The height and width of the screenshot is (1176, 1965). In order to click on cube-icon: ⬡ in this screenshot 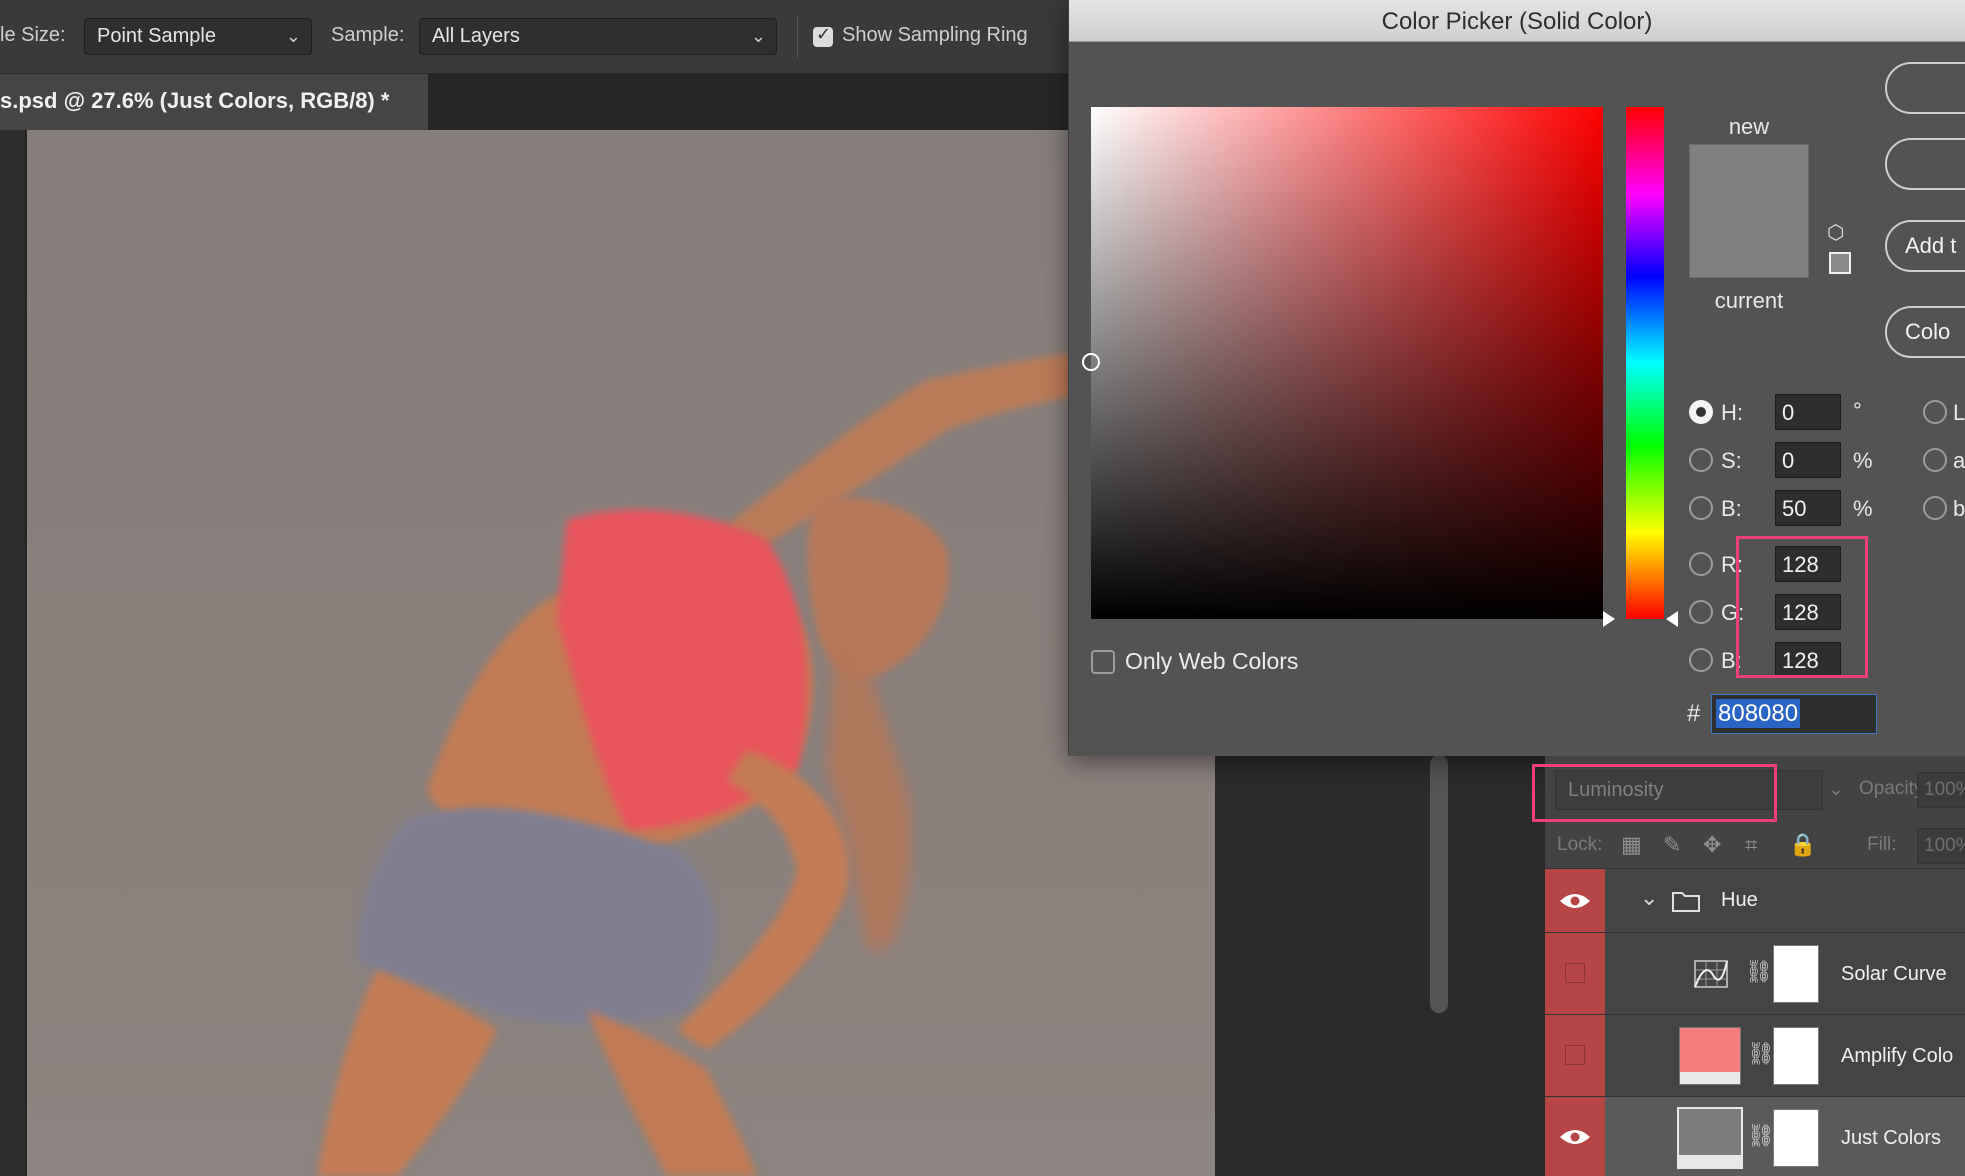, I will do `click(1835, 232)`.